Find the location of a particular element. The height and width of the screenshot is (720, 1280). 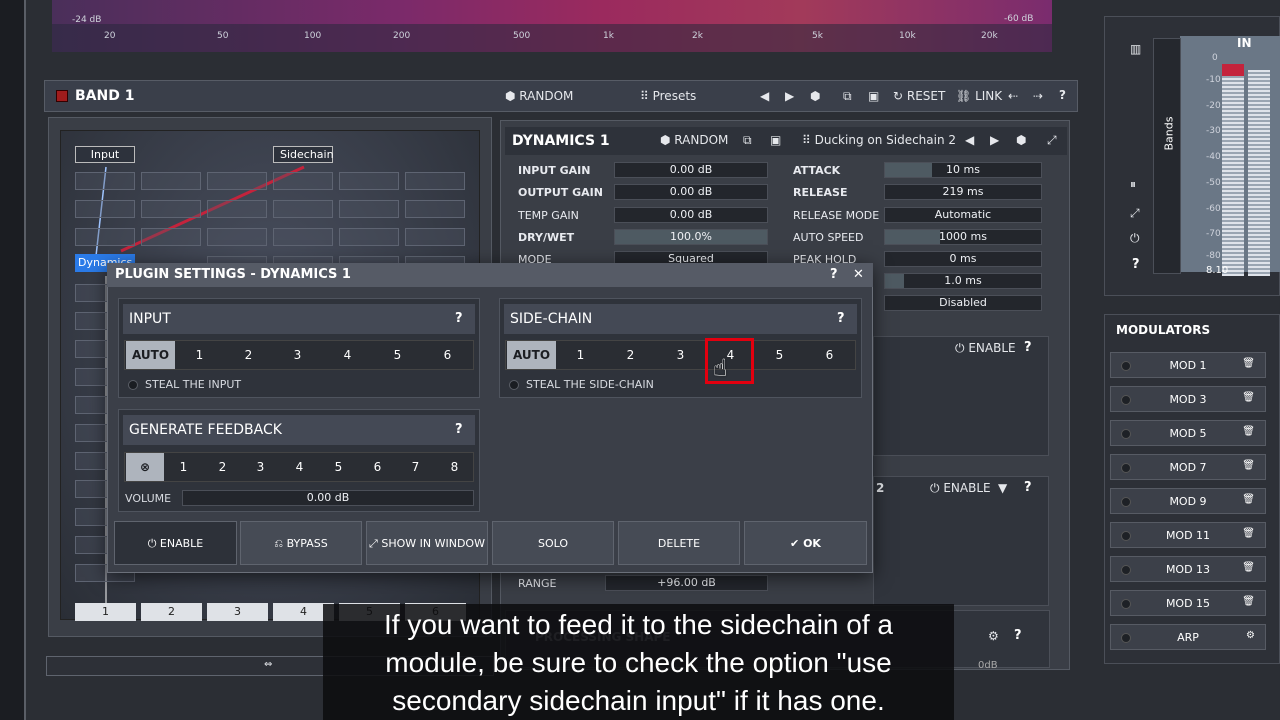

enable-button: ⏻ ENABLE is located at coordinates (175, 543).